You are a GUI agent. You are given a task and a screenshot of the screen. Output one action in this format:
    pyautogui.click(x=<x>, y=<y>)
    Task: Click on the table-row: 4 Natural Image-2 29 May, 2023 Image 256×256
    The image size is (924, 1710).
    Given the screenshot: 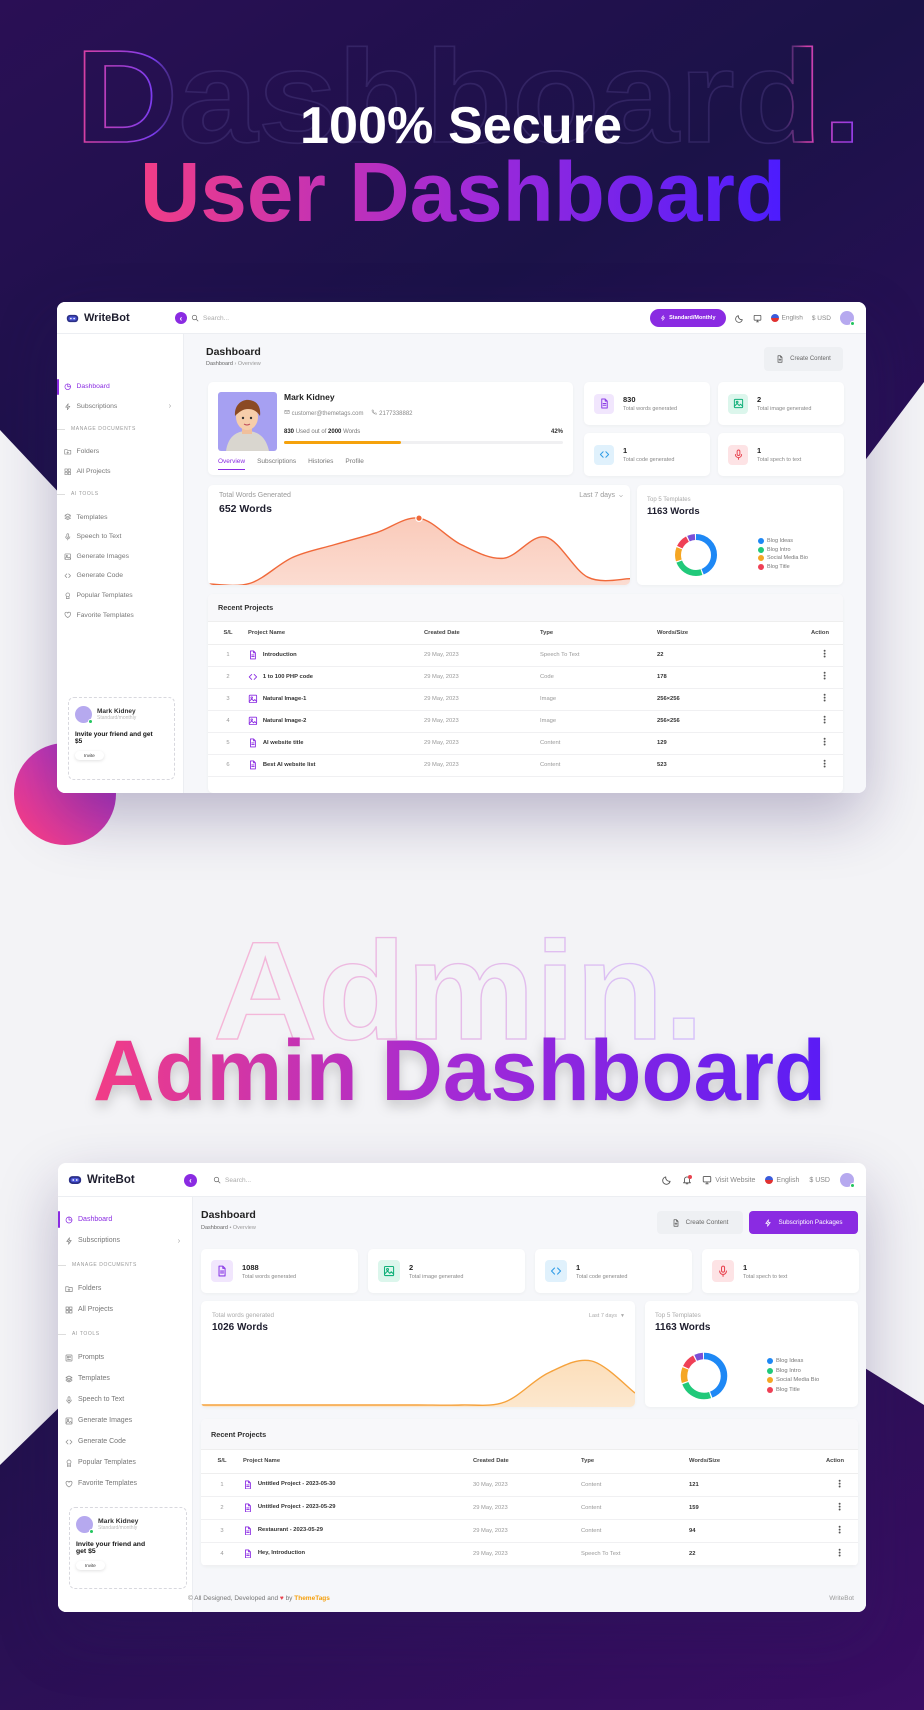 What is the action you would take?
    pyautogui.click(x=525, y=721)
    